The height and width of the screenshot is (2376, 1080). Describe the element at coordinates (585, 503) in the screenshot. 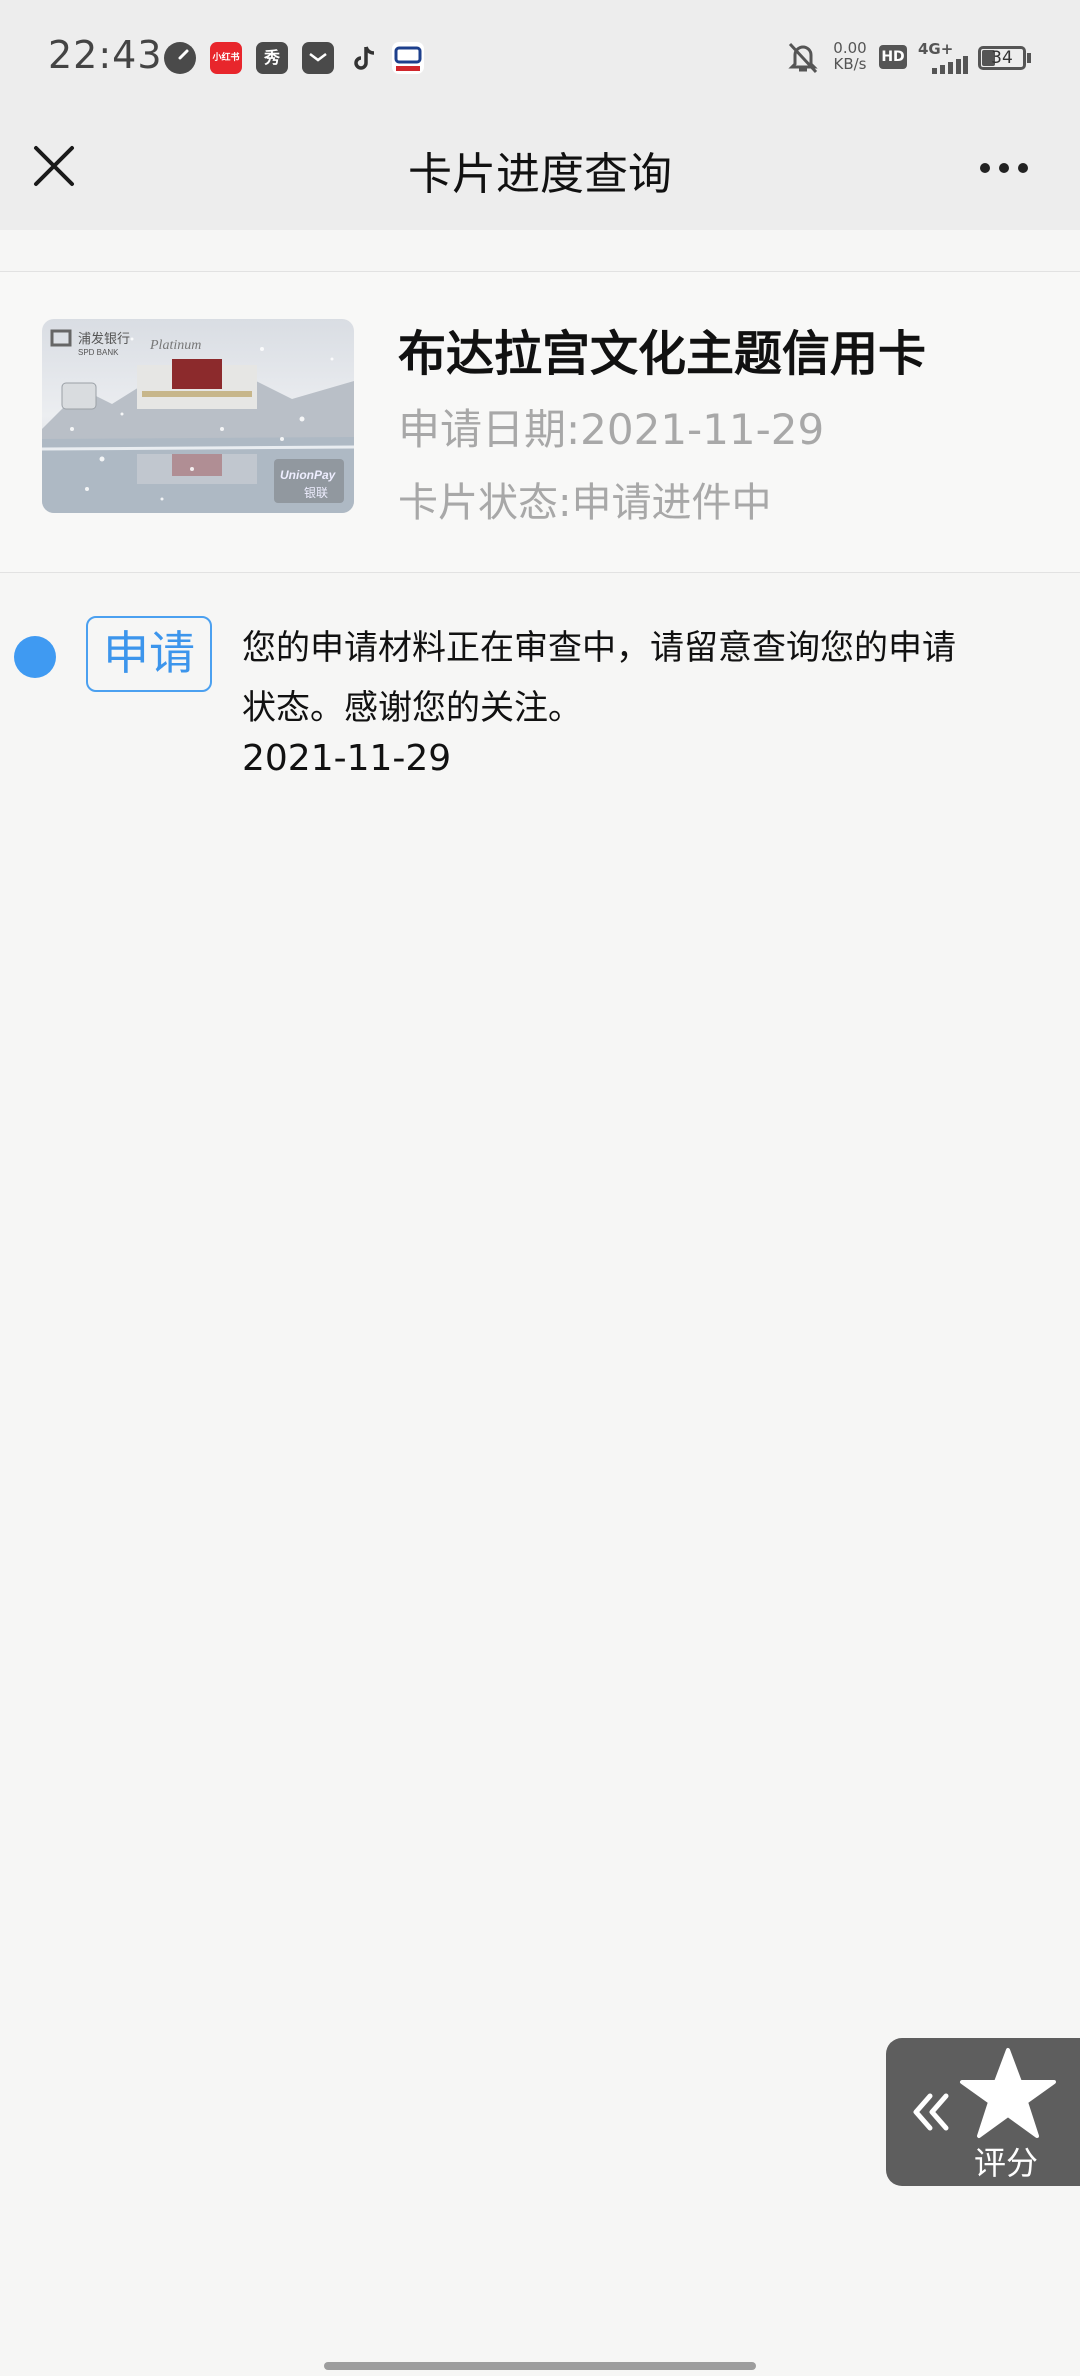

I see `card-status: 卡片状态:申请进件中` at that location.